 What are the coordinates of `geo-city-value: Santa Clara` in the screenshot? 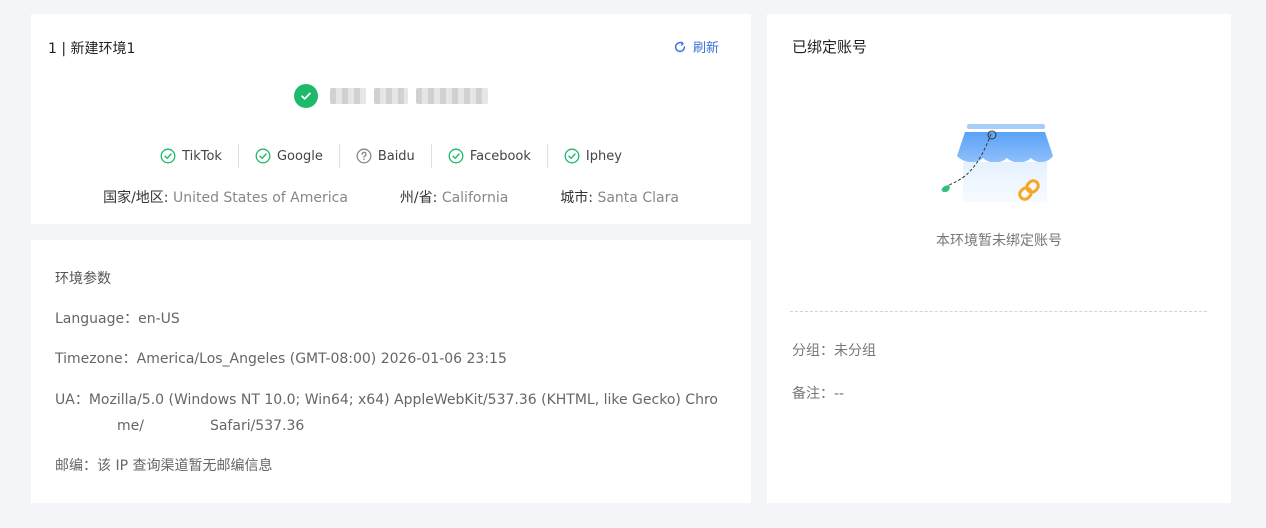 It's located at (638, 198).